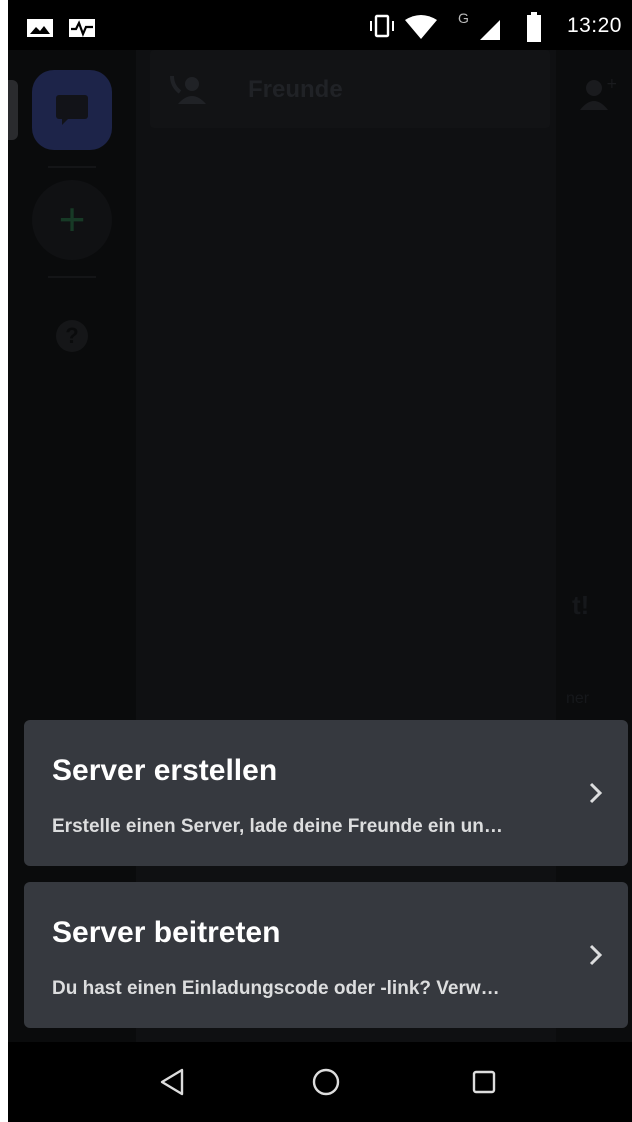 This screenshot has width=632, height=1122. What do you see at coordinates (166, 932) in the screenshot?
I see `join-server-title: Server beitreten` at bounding box center [166, 932].